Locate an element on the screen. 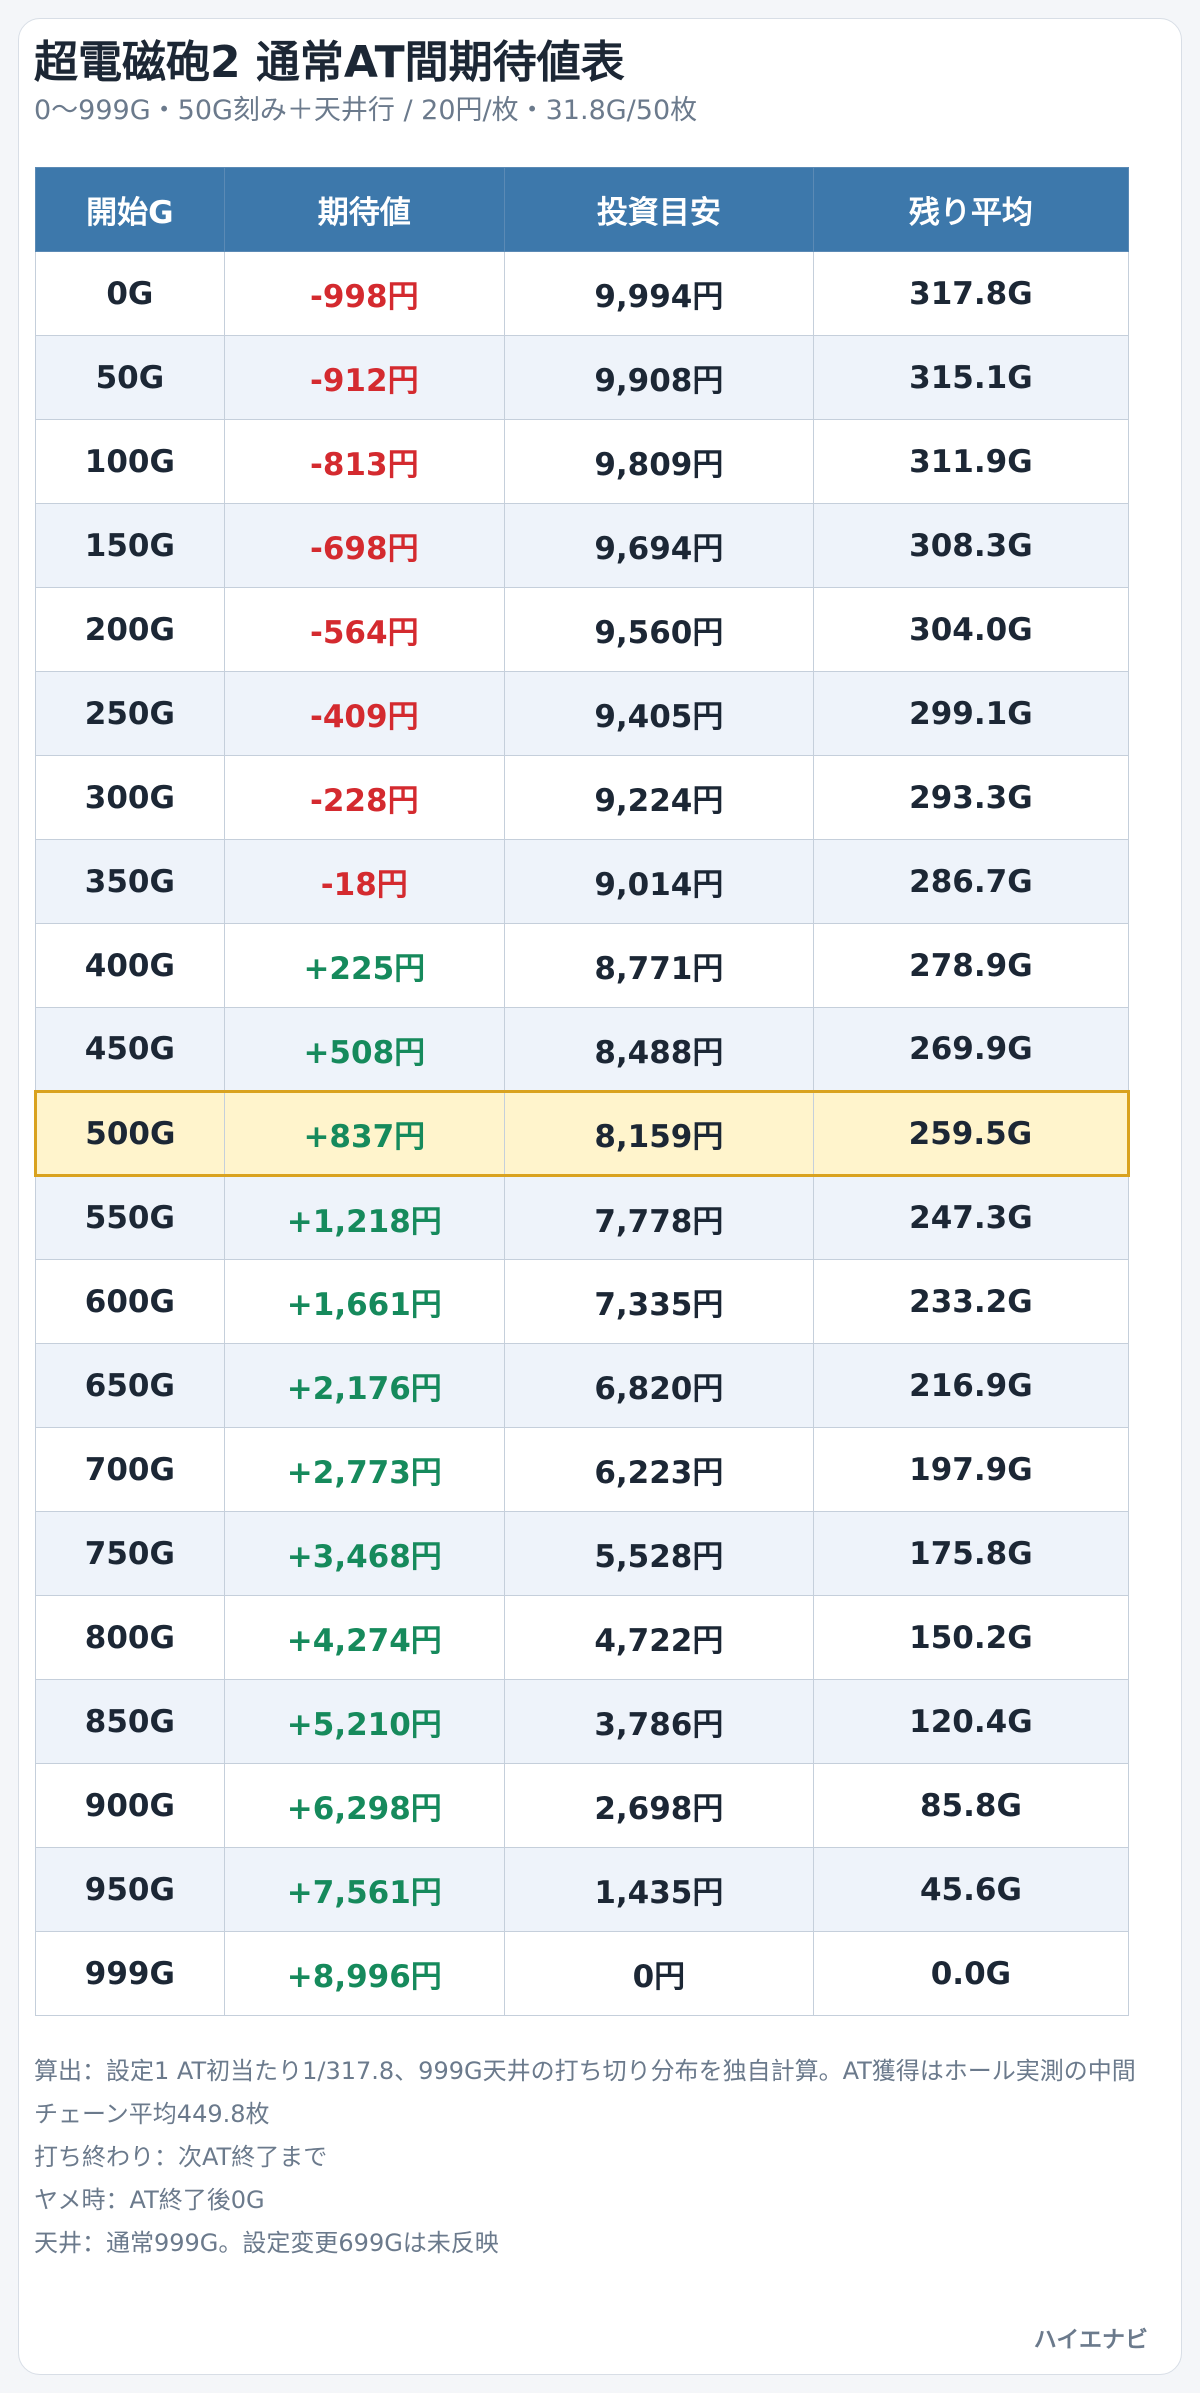  expected-value-cell: +3,468円 is located at coordinates (364, 1553).